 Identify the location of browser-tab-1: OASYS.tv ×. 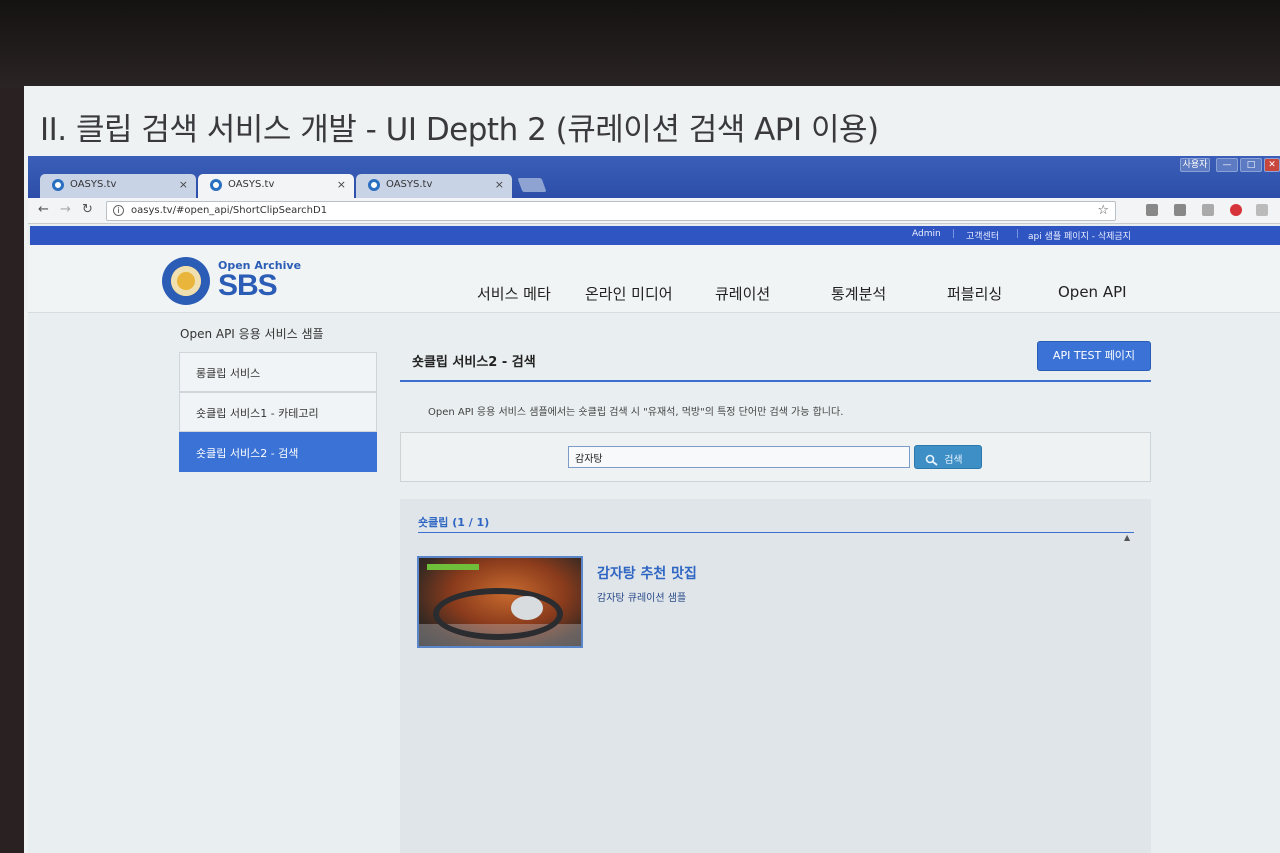
(118, 186).